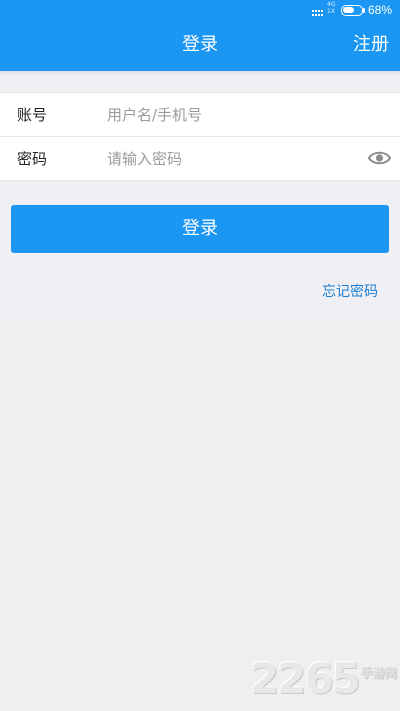  Describe the element at coordinates (32, 115) in the screenshot. I see `account-label: 账号` at that location.